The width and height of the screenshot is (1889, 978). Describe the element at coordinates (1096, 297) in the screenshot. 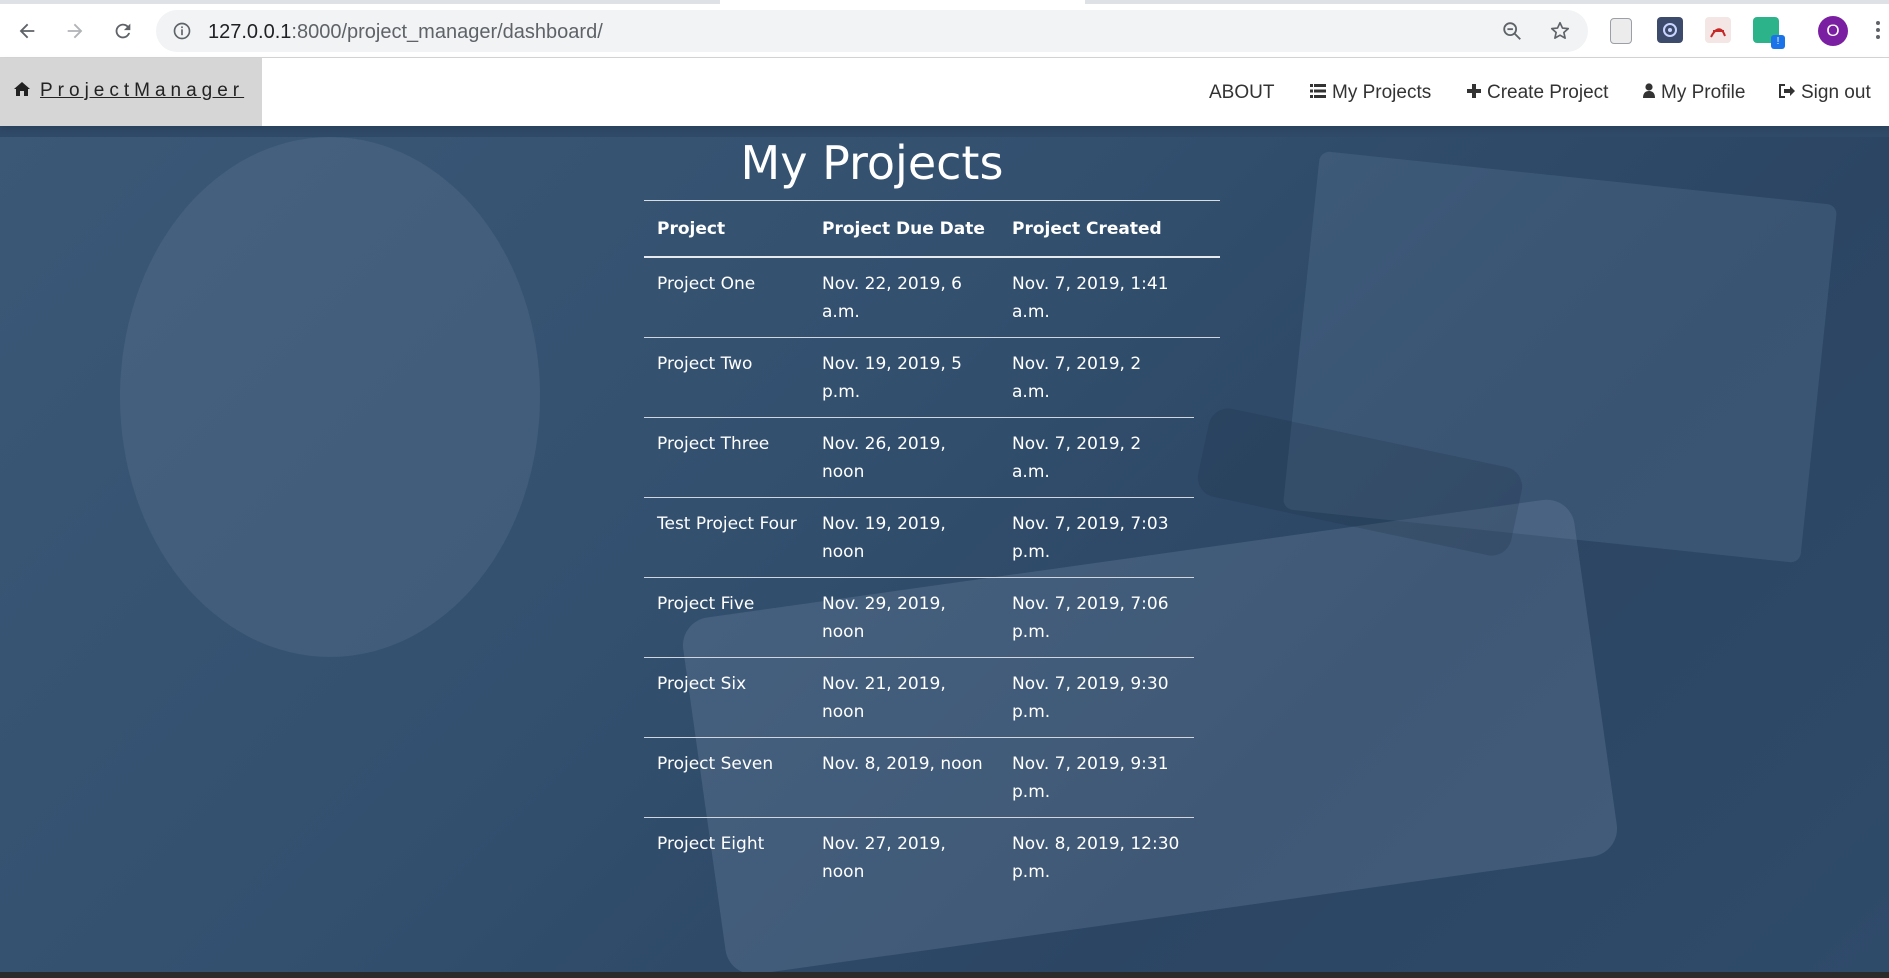

I see `project-created: Nov. 7, 2019, 1:41 a.m.` at that location.